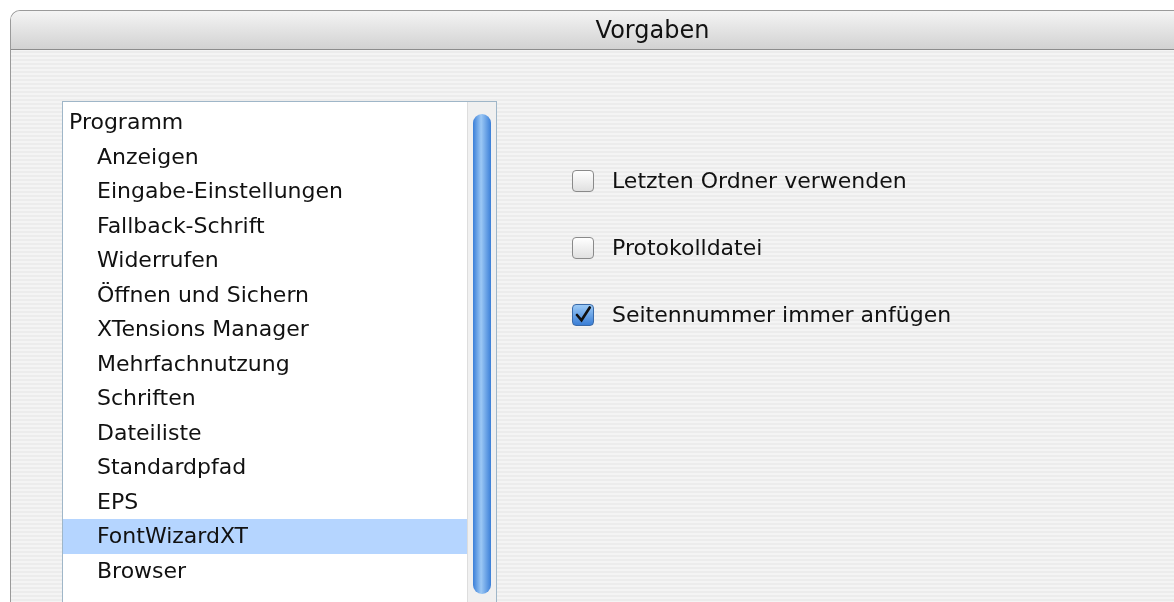 The image size is (1174, 602). Describe the element at coordinates (782, 314) in the screenshot. I see `checkbox-label: Seitennummer immer anfügen` at that location.